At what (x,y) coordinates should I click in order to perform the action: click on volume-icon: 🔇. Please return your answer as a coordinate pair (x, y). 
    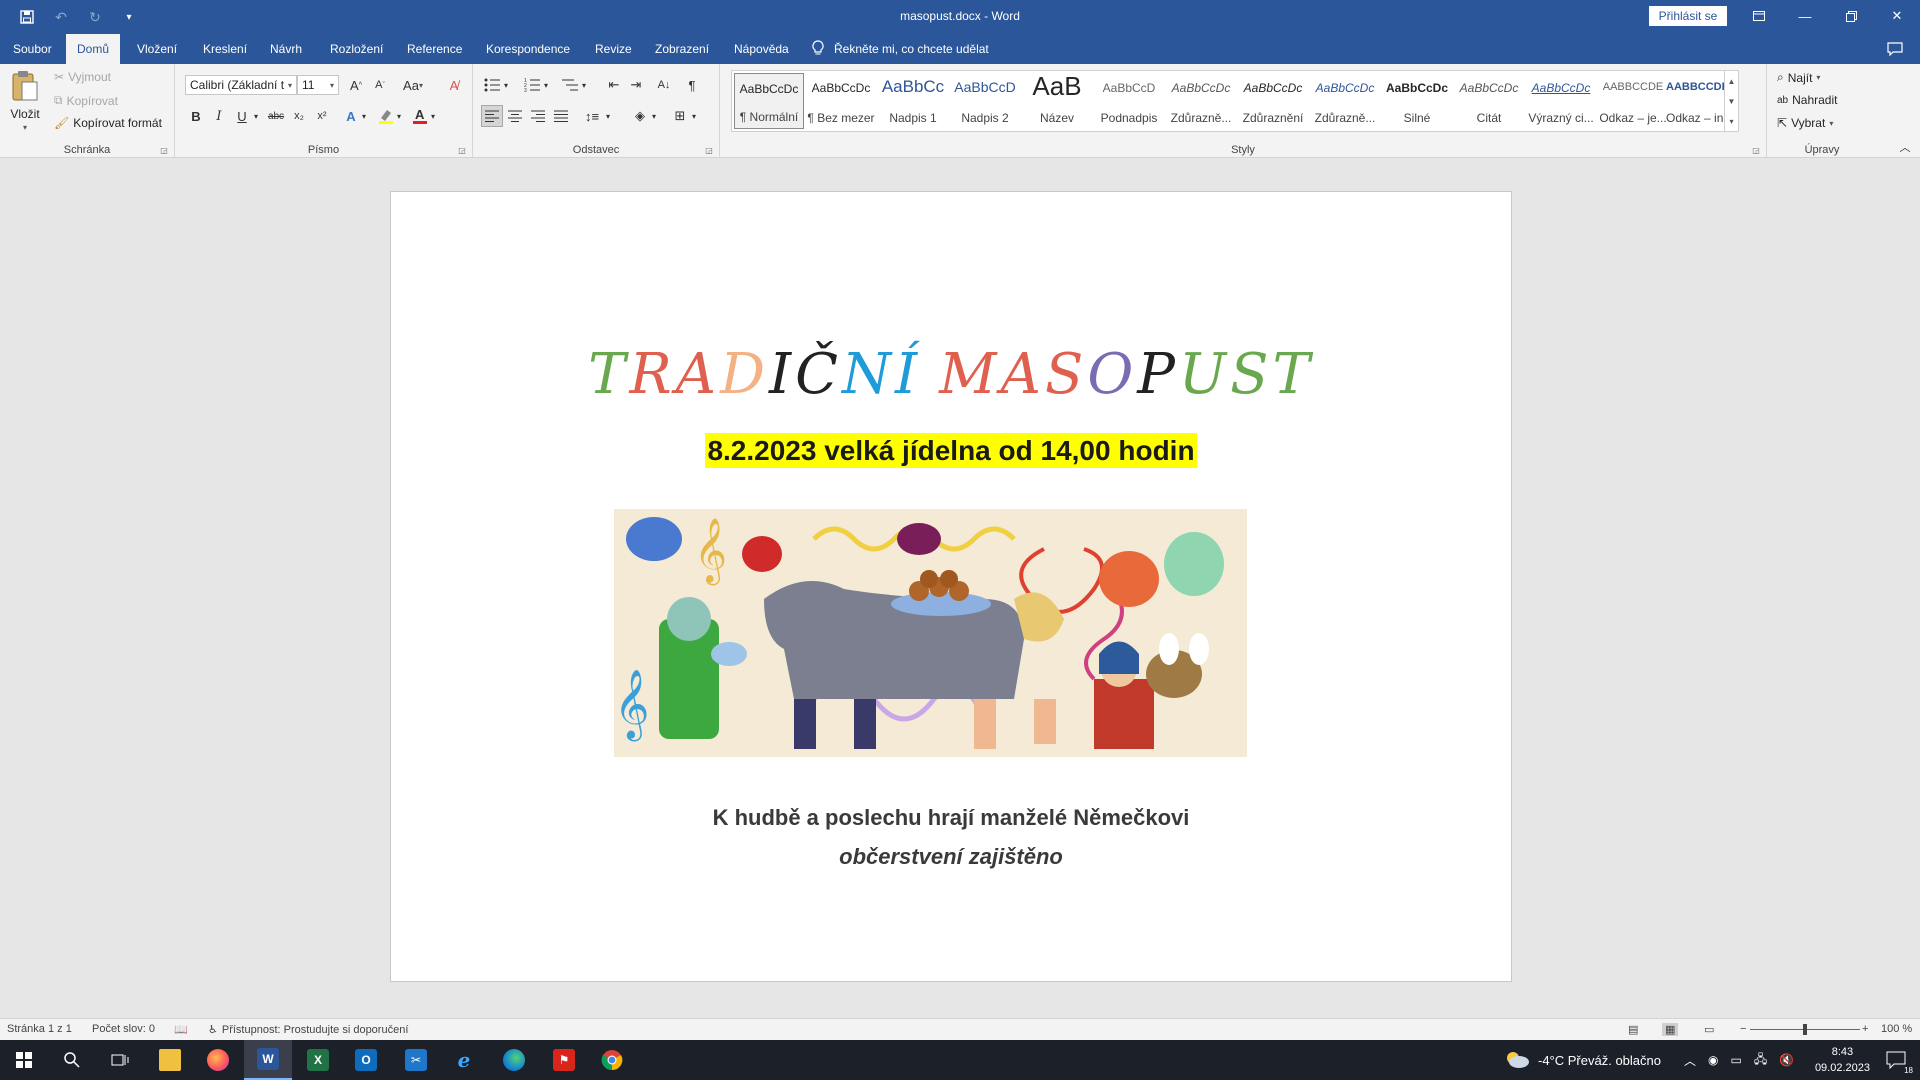
    Looking at the image, I should click on (1786, 1060).